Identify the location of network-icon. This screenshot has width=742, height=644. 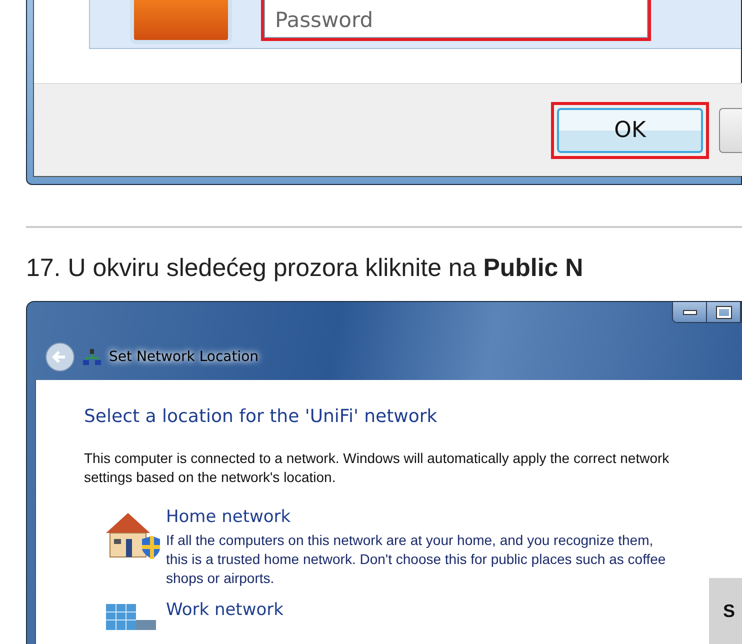
(92, 357).